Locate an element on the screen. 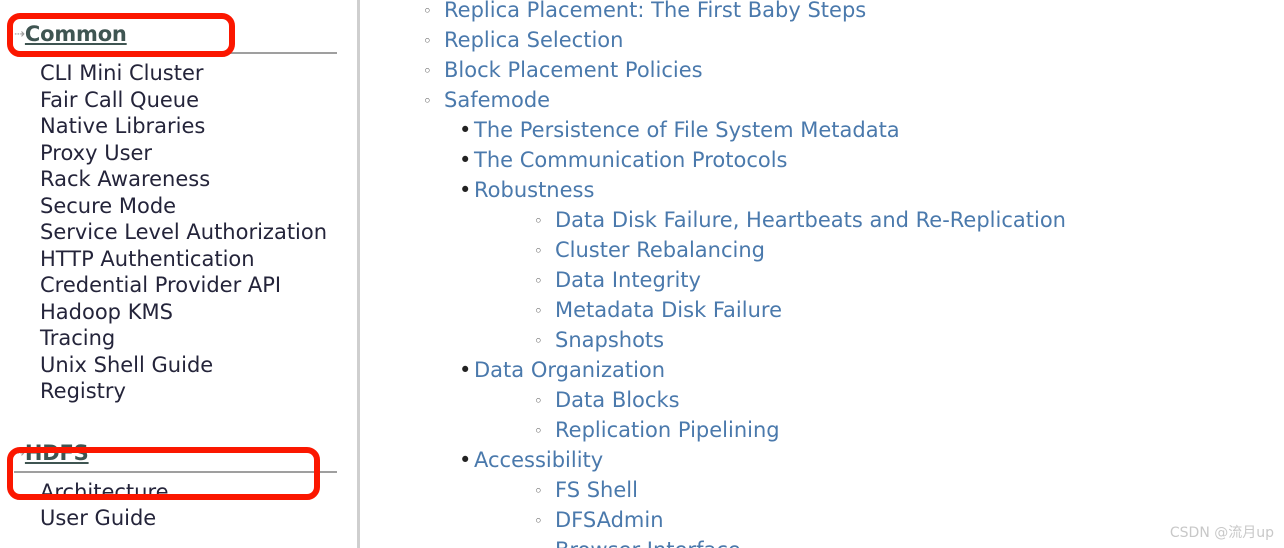 The image size is (1284, 548). sidebar-heading-common: ⇢Common is located at coordinates (175, 38).